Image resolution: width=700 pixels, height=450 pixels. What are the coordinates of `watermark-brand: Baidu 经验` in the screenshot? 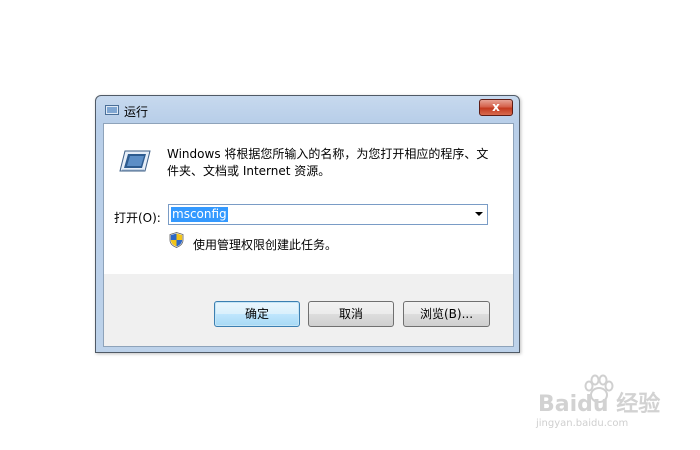 It's located at (599, 404).